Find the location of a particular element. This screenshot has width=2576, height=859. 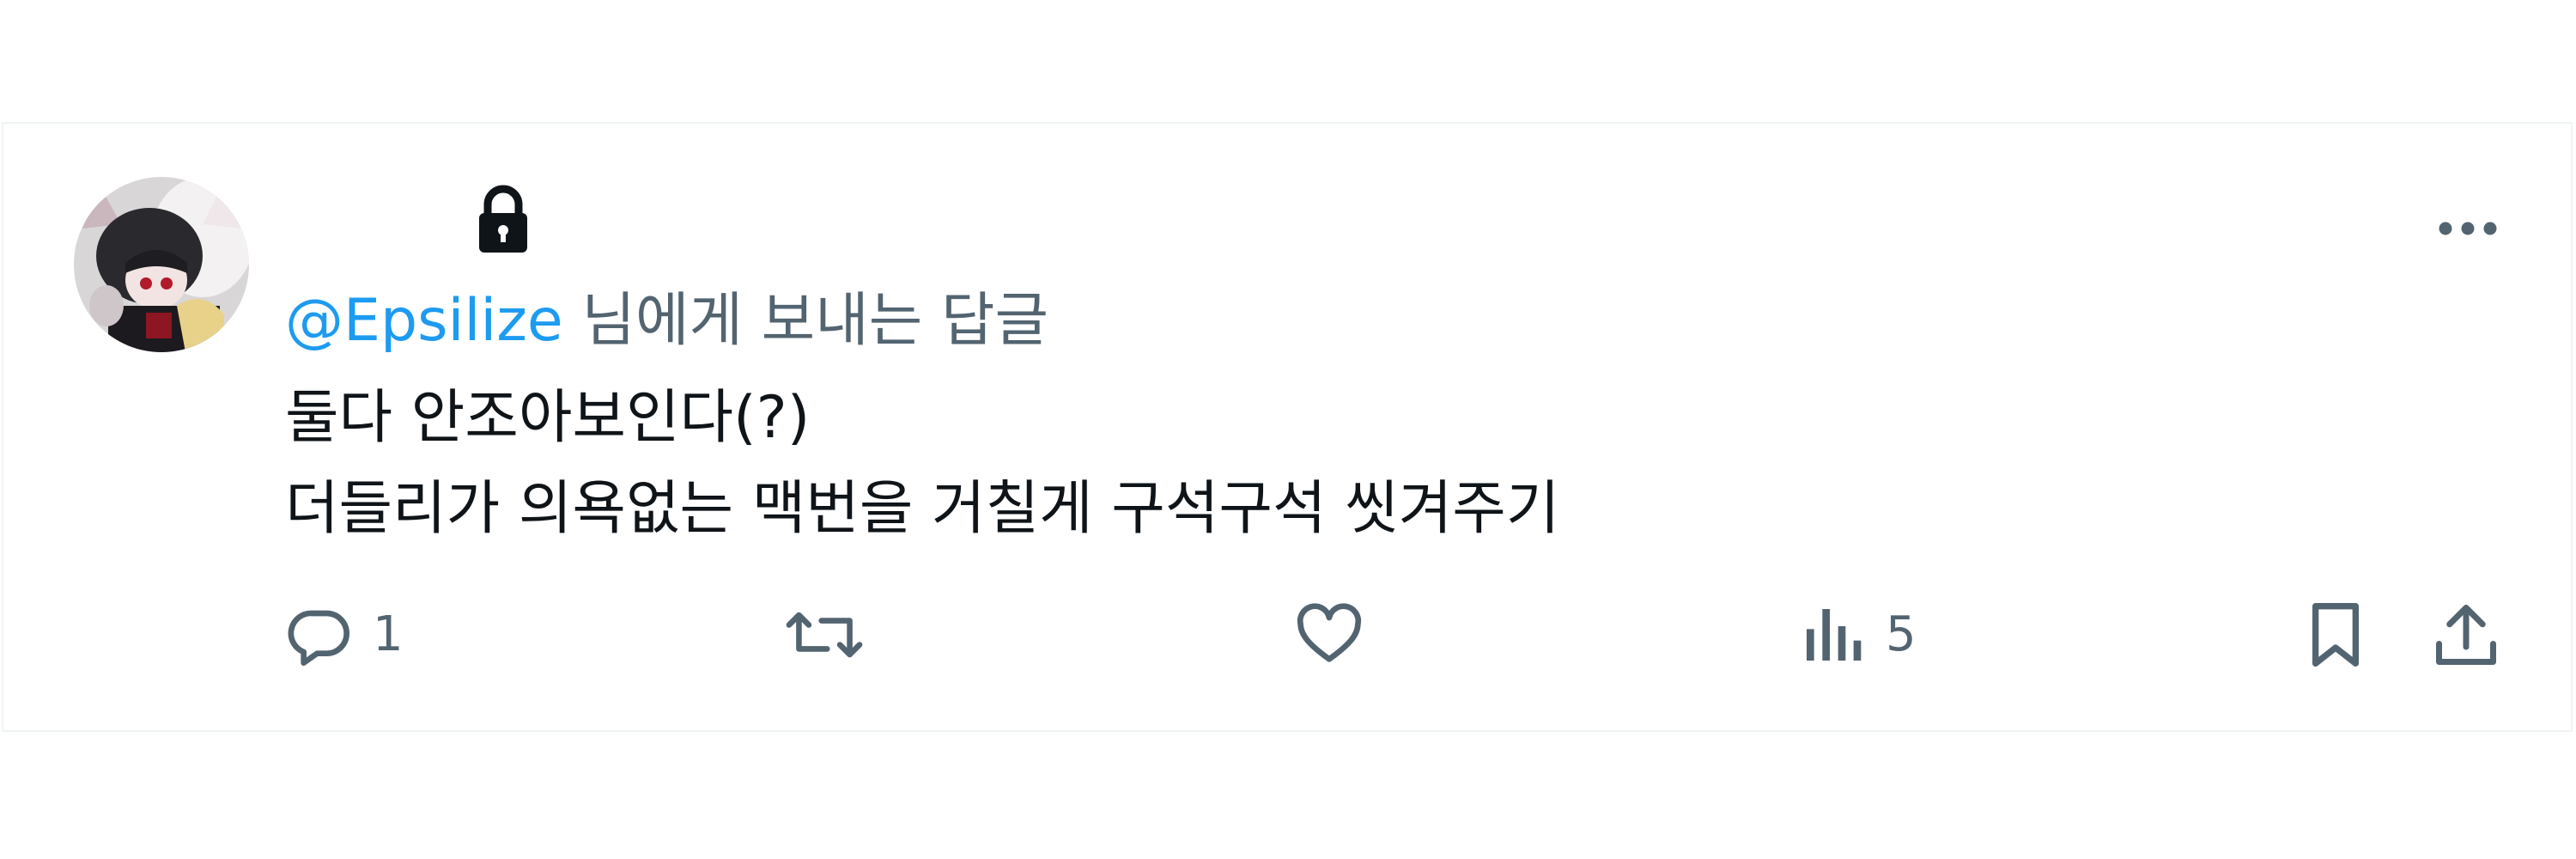

avatar is located at coordinates (161, 264).